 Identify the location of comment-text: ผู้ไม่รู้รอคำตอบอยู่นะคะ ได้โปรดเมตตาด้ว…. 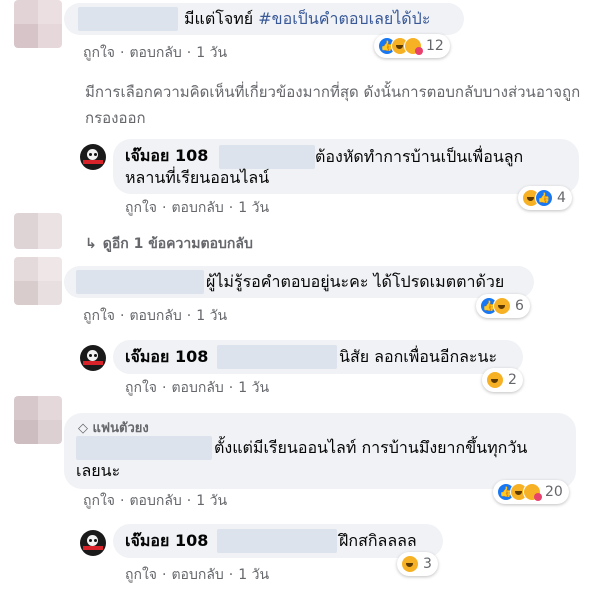
(355, 281).